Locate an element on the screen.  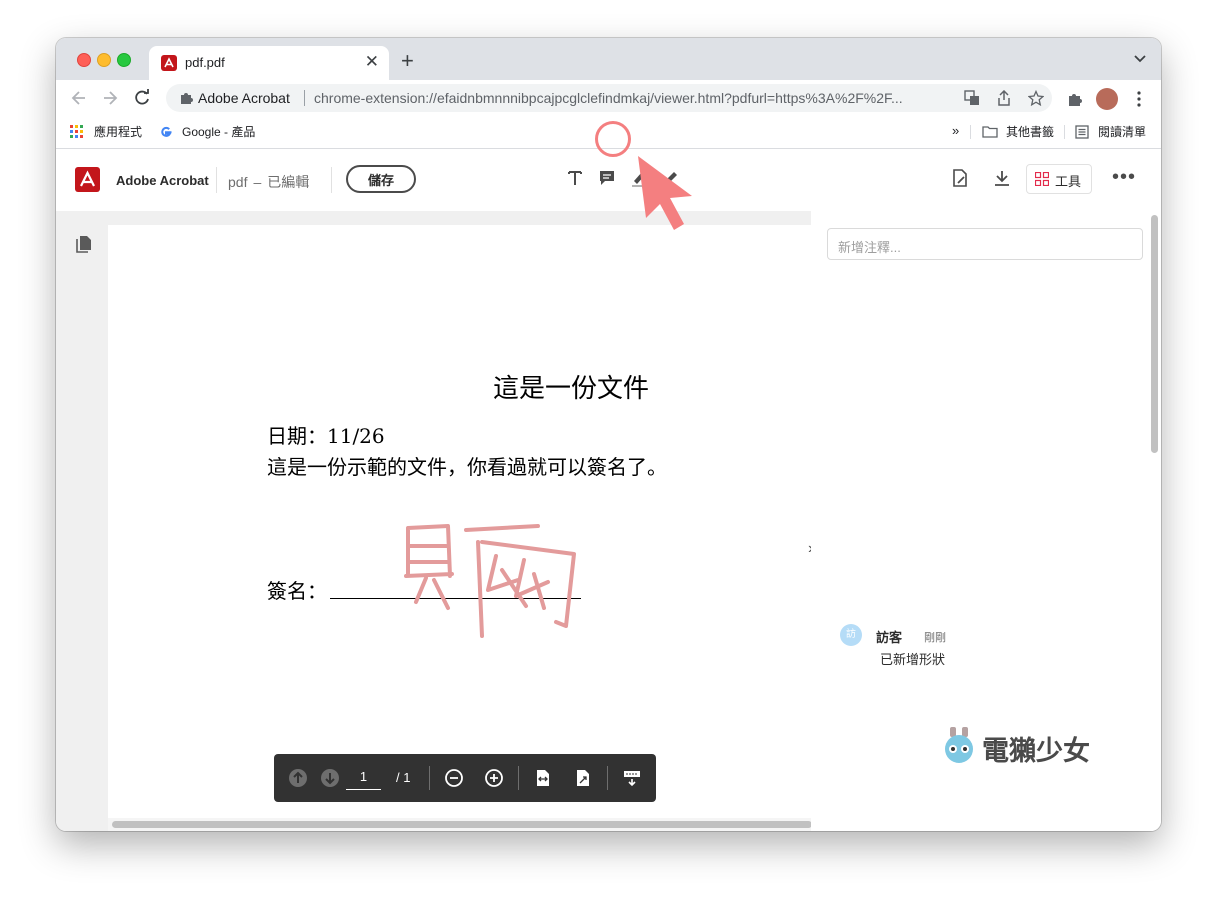
bookmark-reading-list: 閱讀清單 is located at coordinates (1122, 131).